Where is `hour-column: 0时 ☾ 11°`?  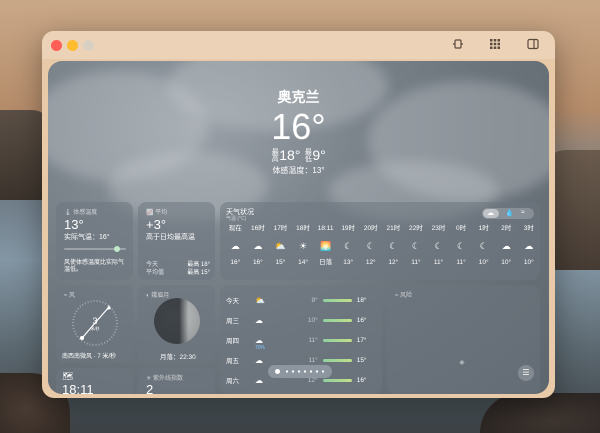 hour-column: 0时 ☾ 11° is located at coordinates (461, 246).